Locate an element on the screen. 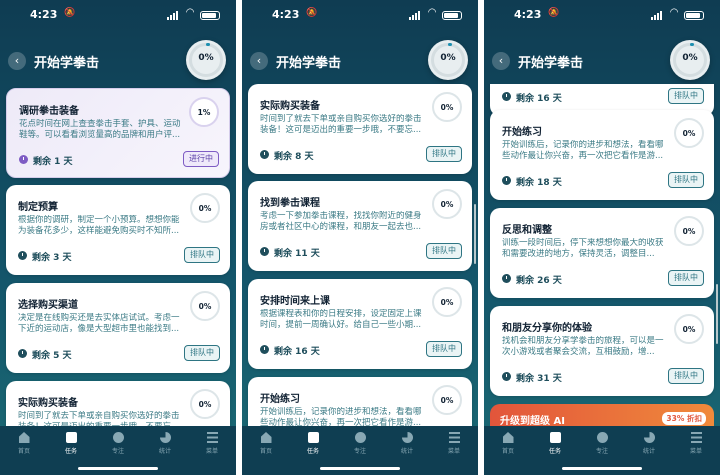 The image size is (720, 475). upgrade-title: 升级到超级 AI is located at coordinates (532, 421).